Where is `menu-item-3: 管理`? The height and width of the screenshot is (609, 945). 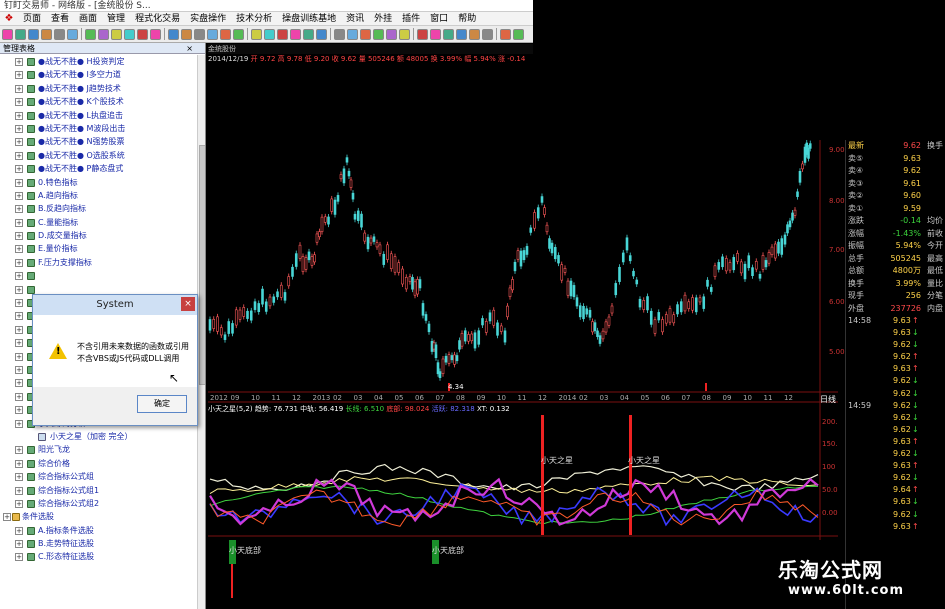
menu-item-3: 管理 is located at coordinates (116, 19).